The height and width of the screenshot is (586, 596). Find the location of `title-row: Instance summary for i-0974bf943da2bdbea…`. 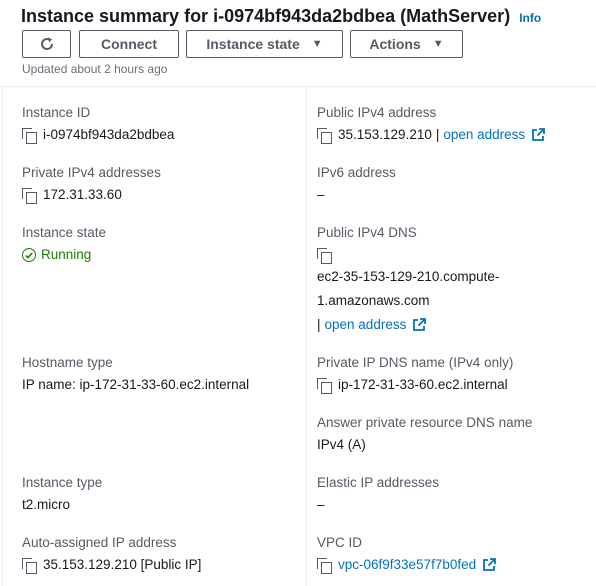

title-row: Instance summary for i-0974bf943da2bdbea… is located at coordinates (281, 16).